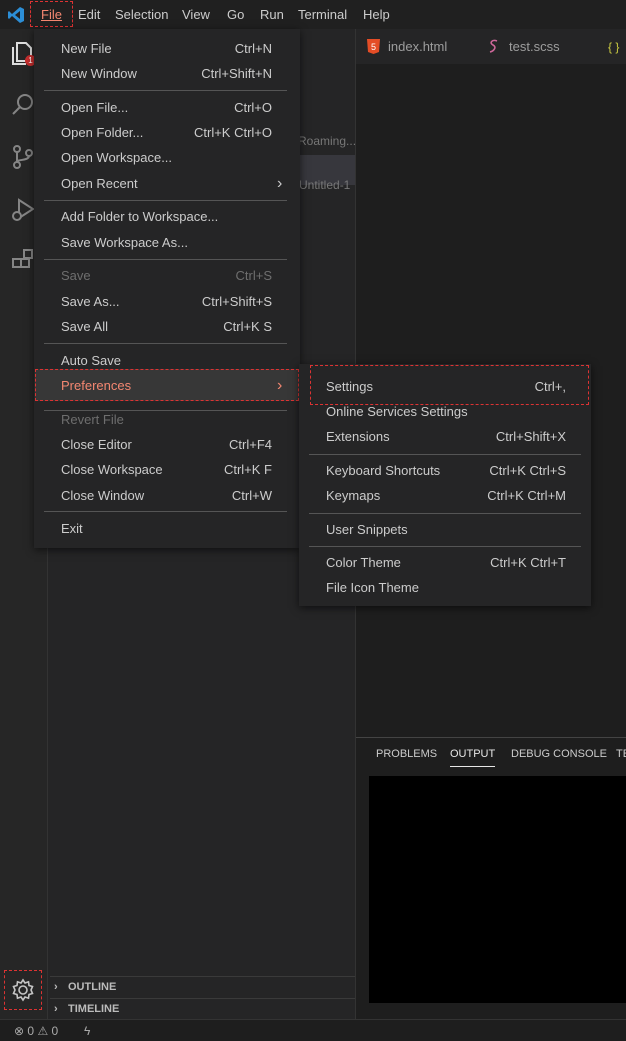  Describe the element at coordinates (89, 15) in the screenshot. I see `menu-edit: Edit` at that location.